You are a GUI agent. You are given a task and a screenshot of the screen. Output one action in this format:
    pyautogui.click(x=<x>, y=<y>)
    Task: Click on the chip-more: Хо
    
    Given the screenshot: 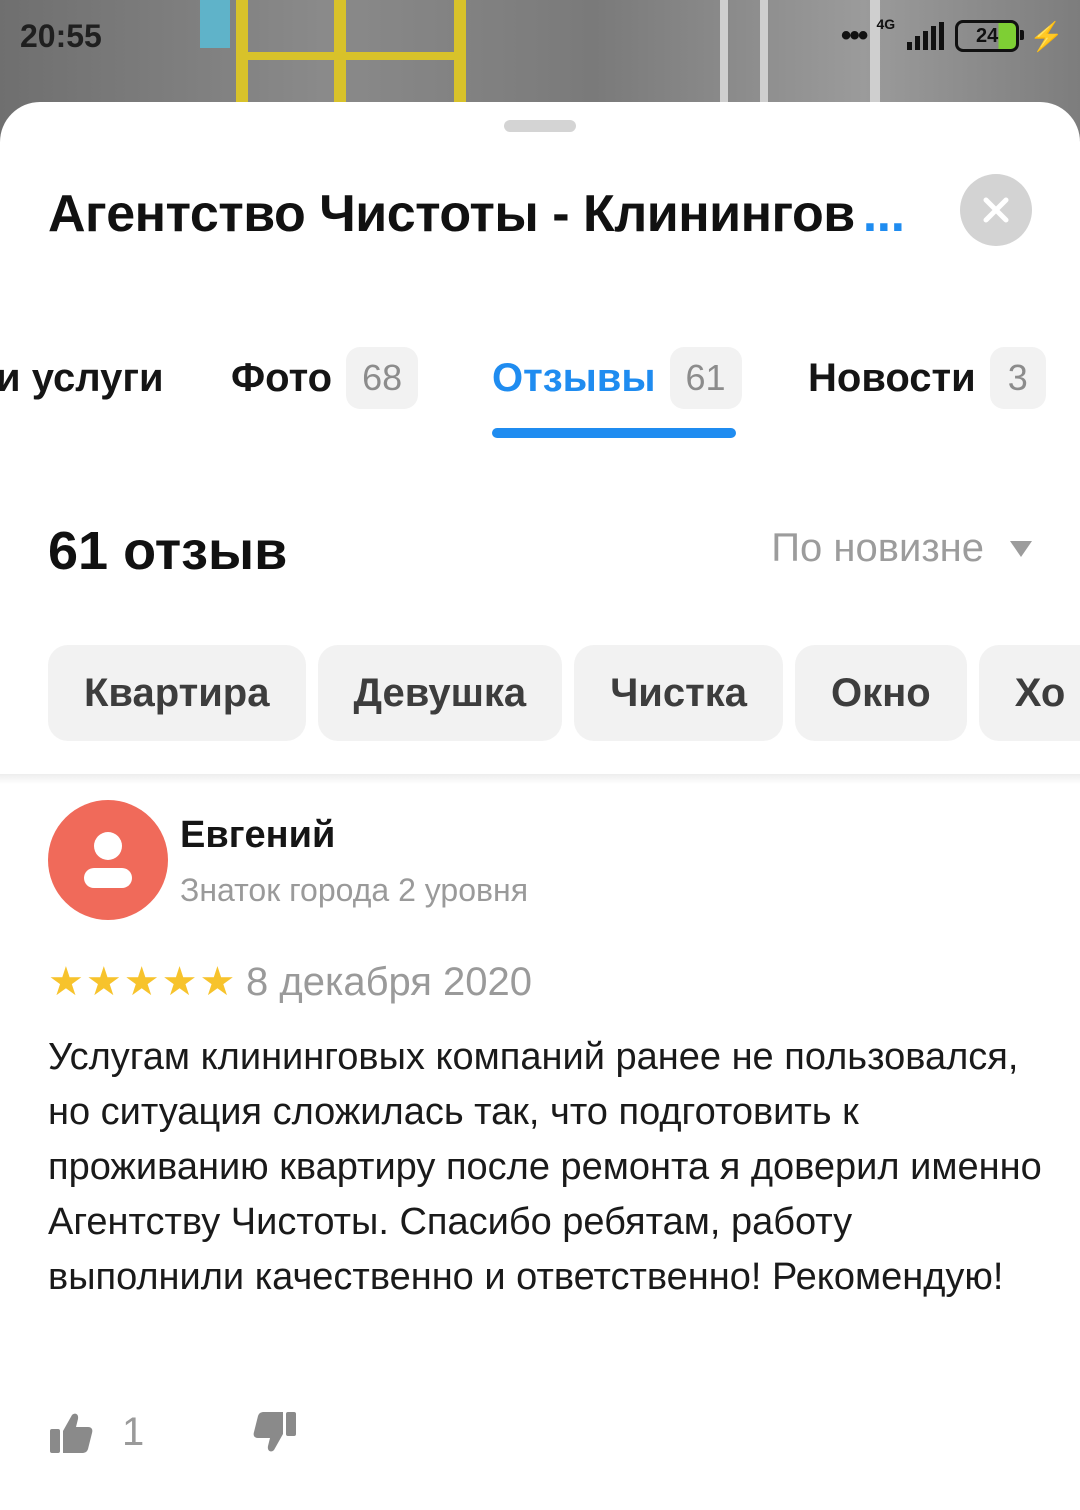 What is the action you would take?
    pyautogui.click(x=1029, y=693)
    